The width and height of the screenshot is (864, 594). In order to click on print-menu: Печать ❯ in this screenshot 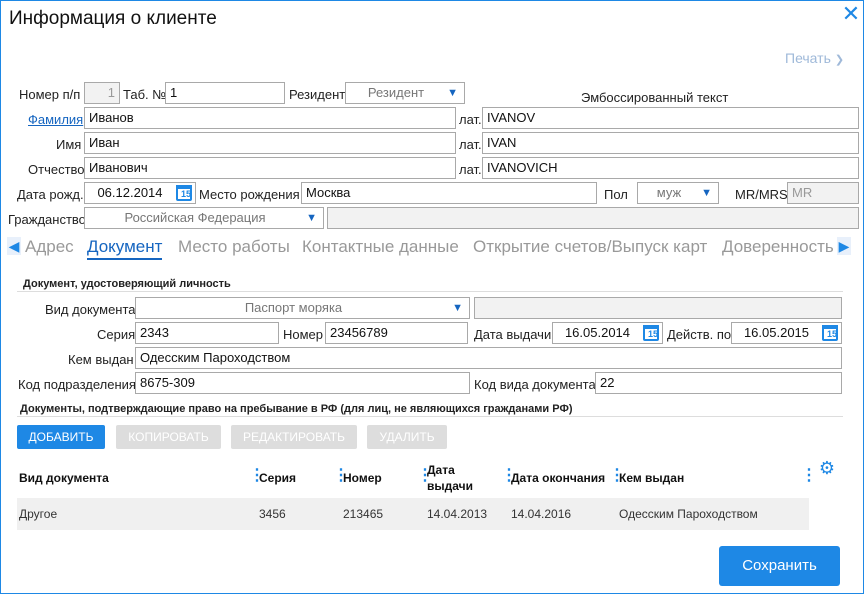, I will do `click(814, 58)`.